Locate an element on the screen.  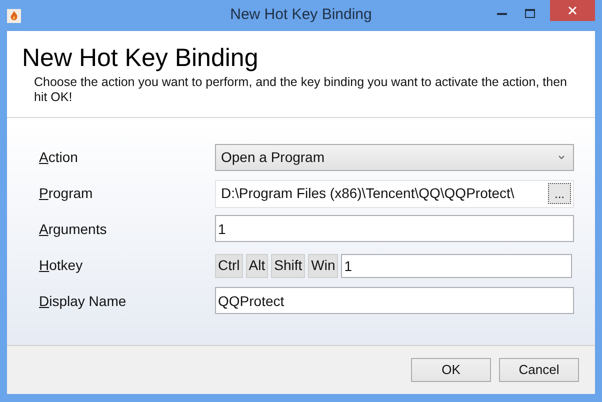
close-icon is located at coordinates (572, 10).